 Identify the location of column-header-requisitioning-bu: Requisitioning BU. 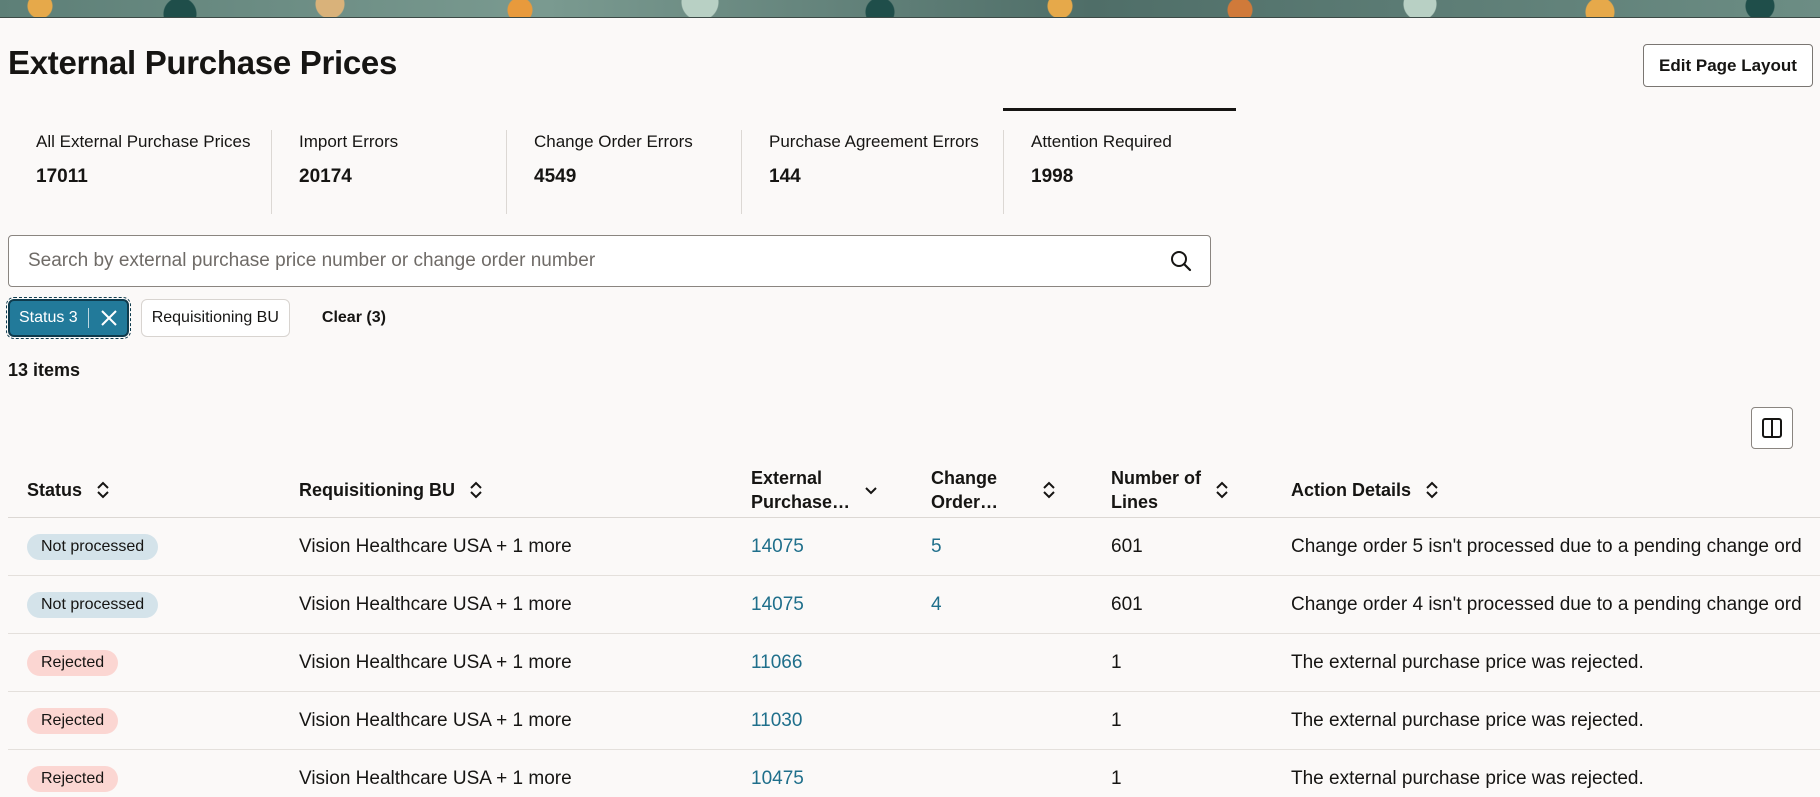
(391, 490).